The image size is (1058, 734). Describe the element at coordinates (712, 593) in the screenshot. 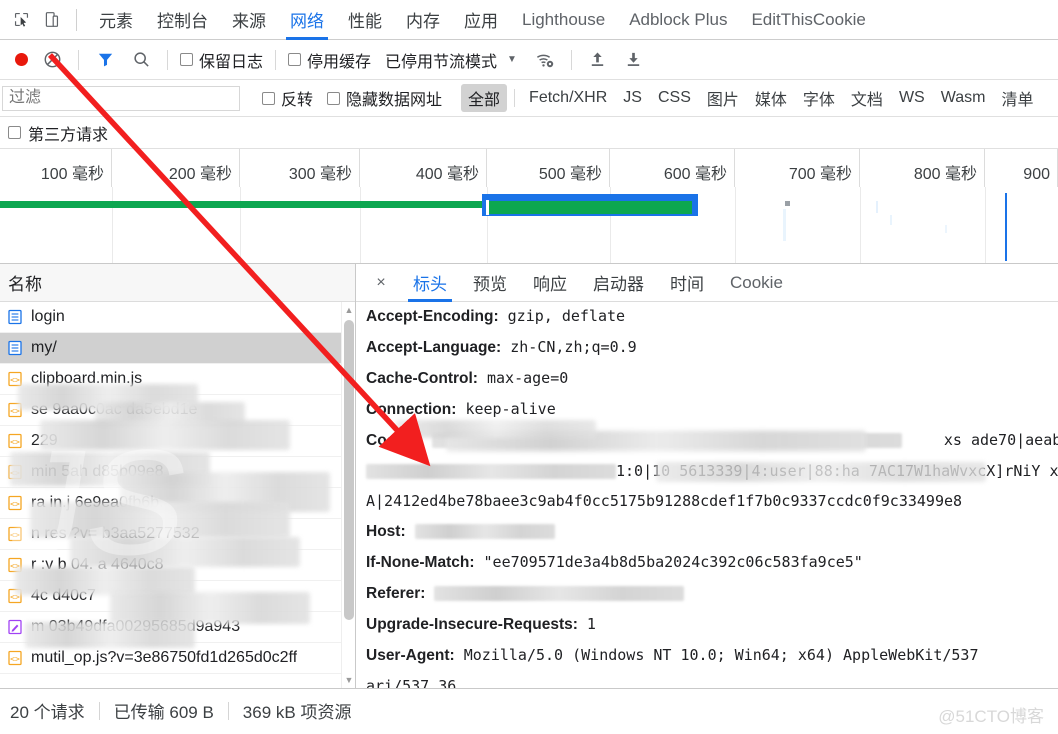

I see `header-line: Referer:` at that location.